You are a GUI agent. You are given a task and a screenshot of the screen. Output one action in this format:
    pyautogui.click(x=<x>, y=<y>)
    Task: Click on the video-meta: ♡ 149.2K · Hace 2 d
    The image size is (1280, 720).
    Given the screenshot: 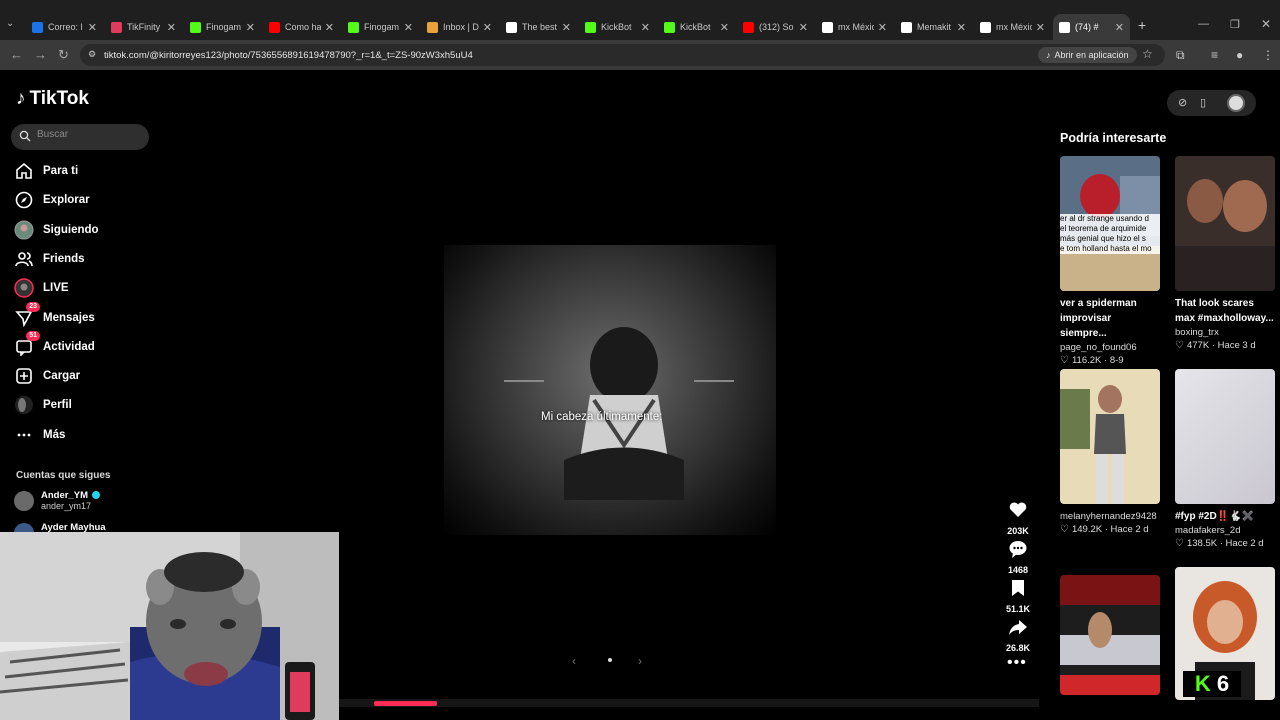 What is the action you would take?
    pyautogui.click(x=1104, y=529)
    